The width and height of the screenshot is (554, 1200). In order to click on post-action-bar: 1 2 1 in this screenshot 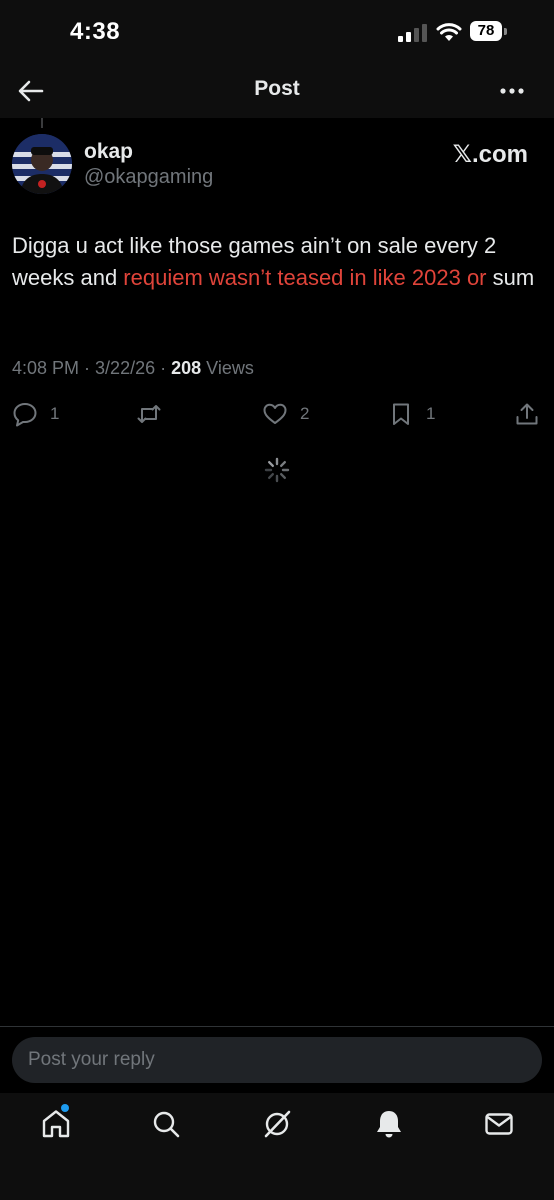, I will do `click(277, 415)`.